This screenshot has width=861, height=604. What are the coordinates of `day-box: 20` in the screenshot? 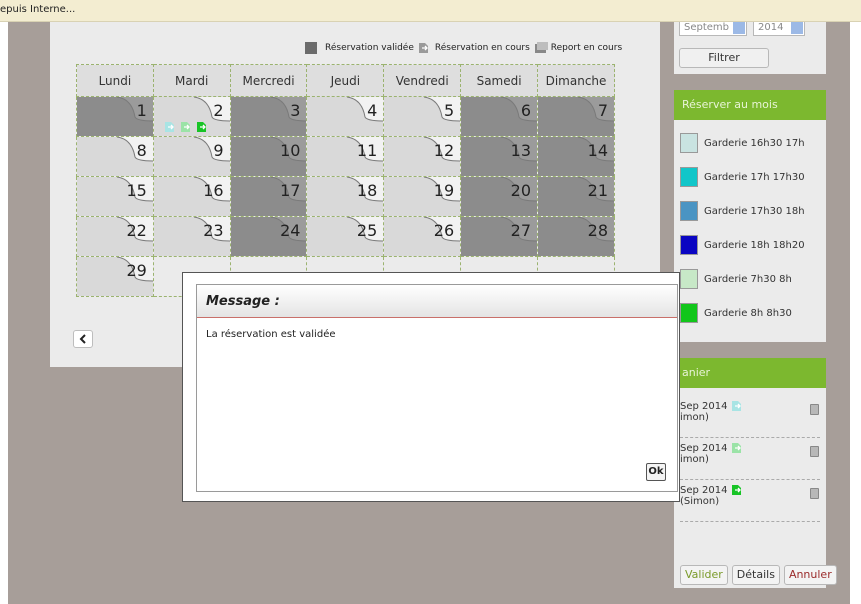 It's located at (499, 196).